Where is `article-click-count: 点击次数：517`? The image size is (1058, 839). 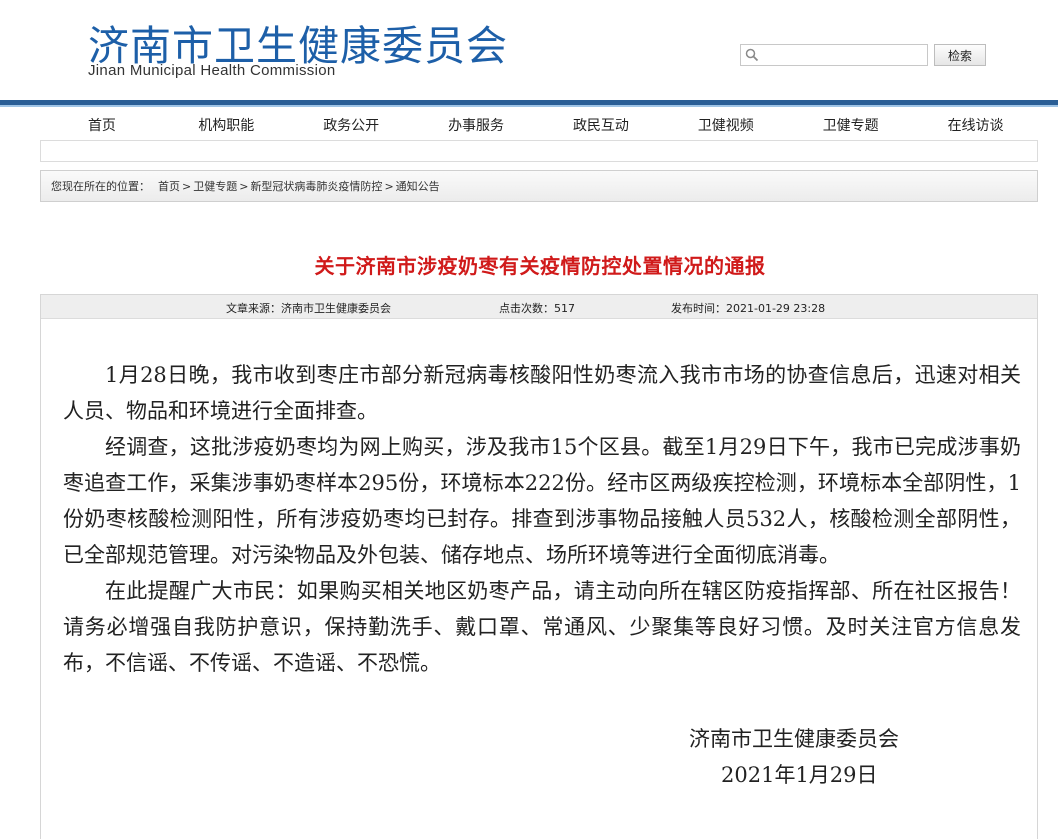 article-click-count: 点击次数：517 is located at coordinates (537, 308).